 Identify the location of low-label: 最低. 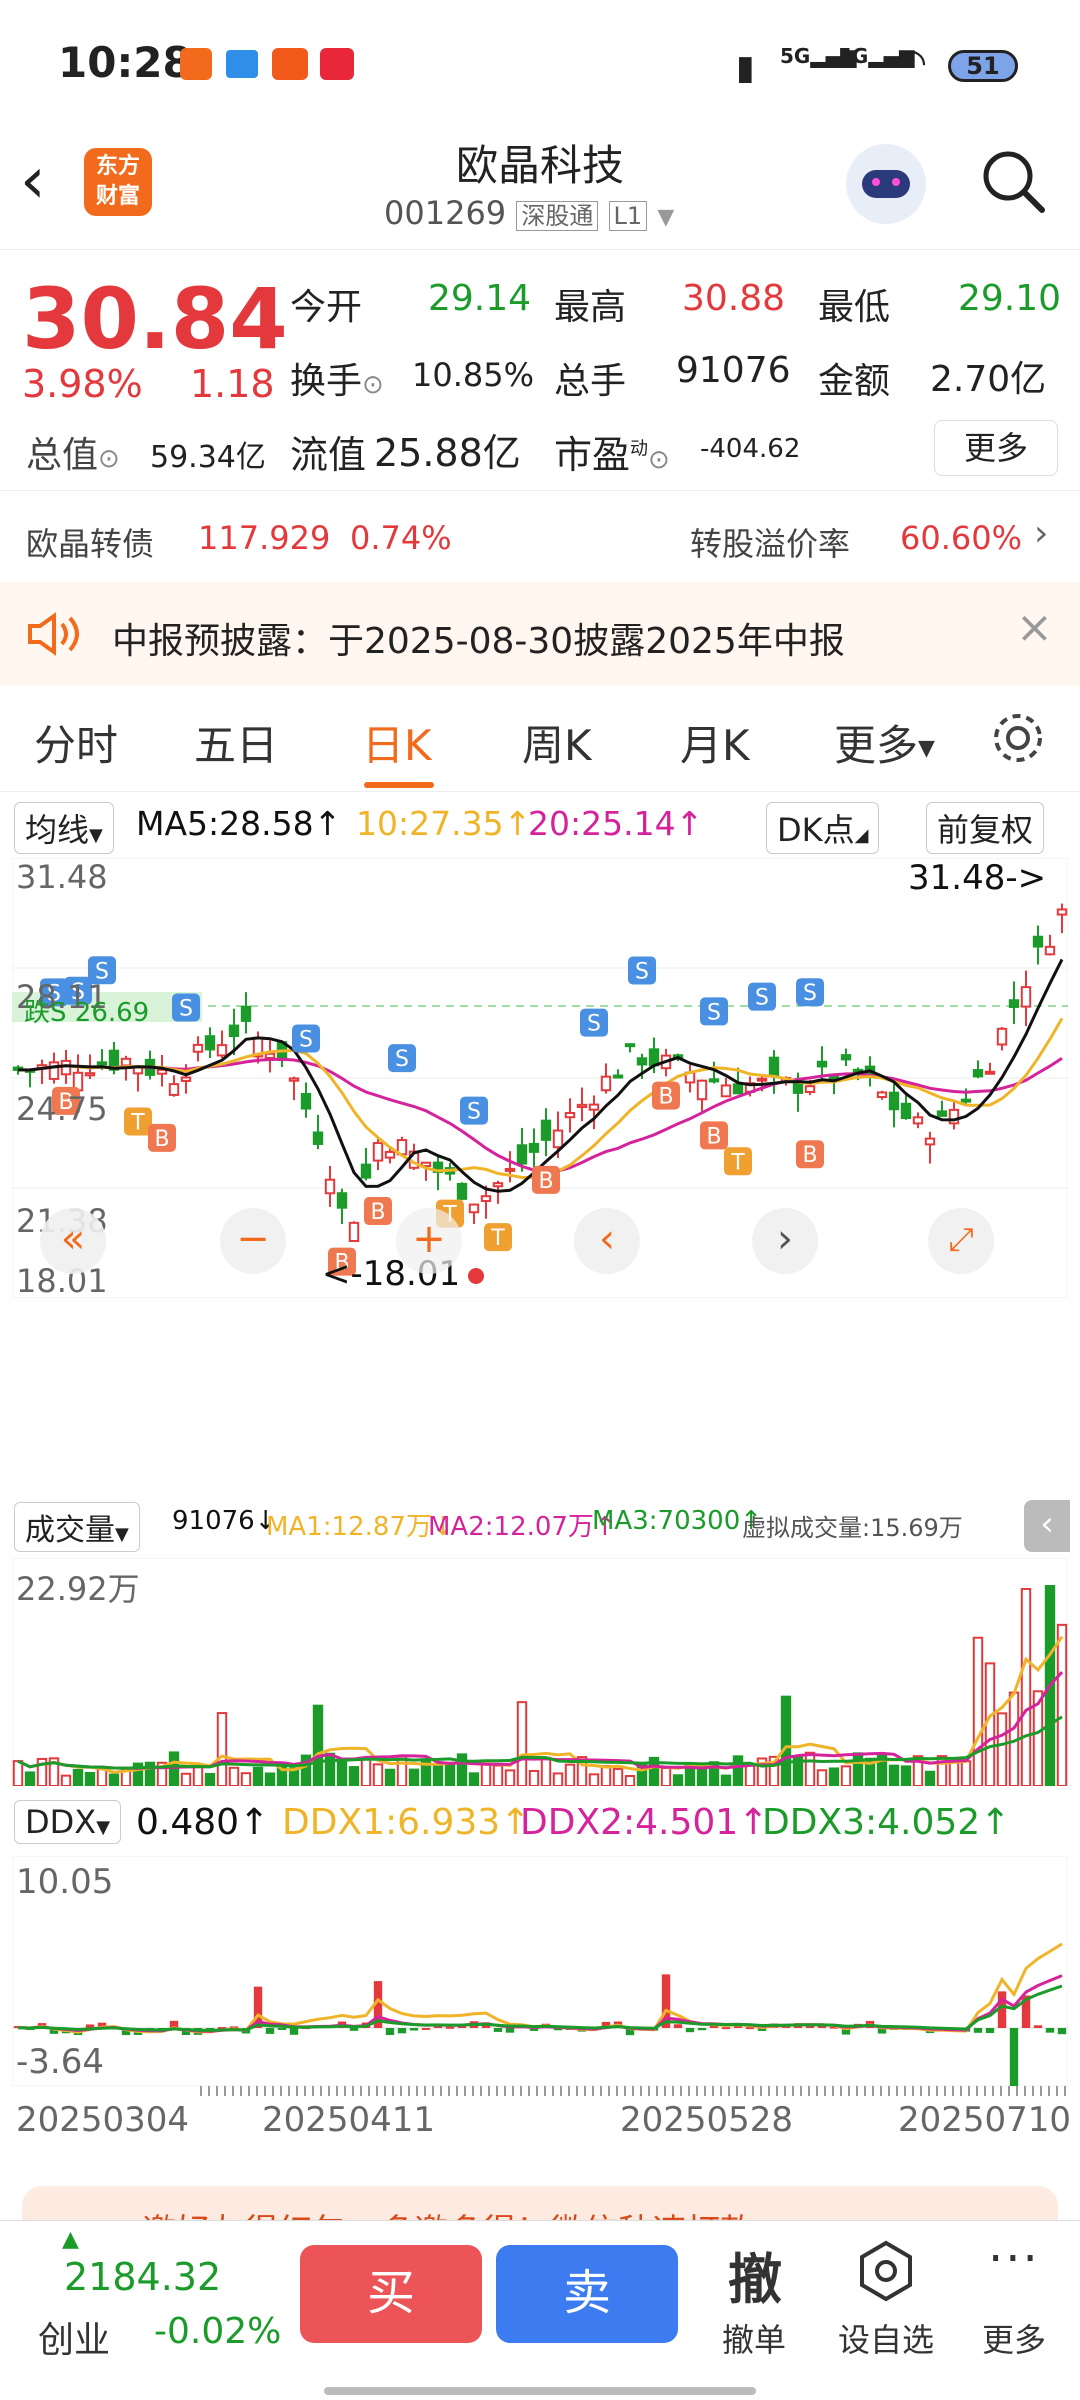
(854, 307).